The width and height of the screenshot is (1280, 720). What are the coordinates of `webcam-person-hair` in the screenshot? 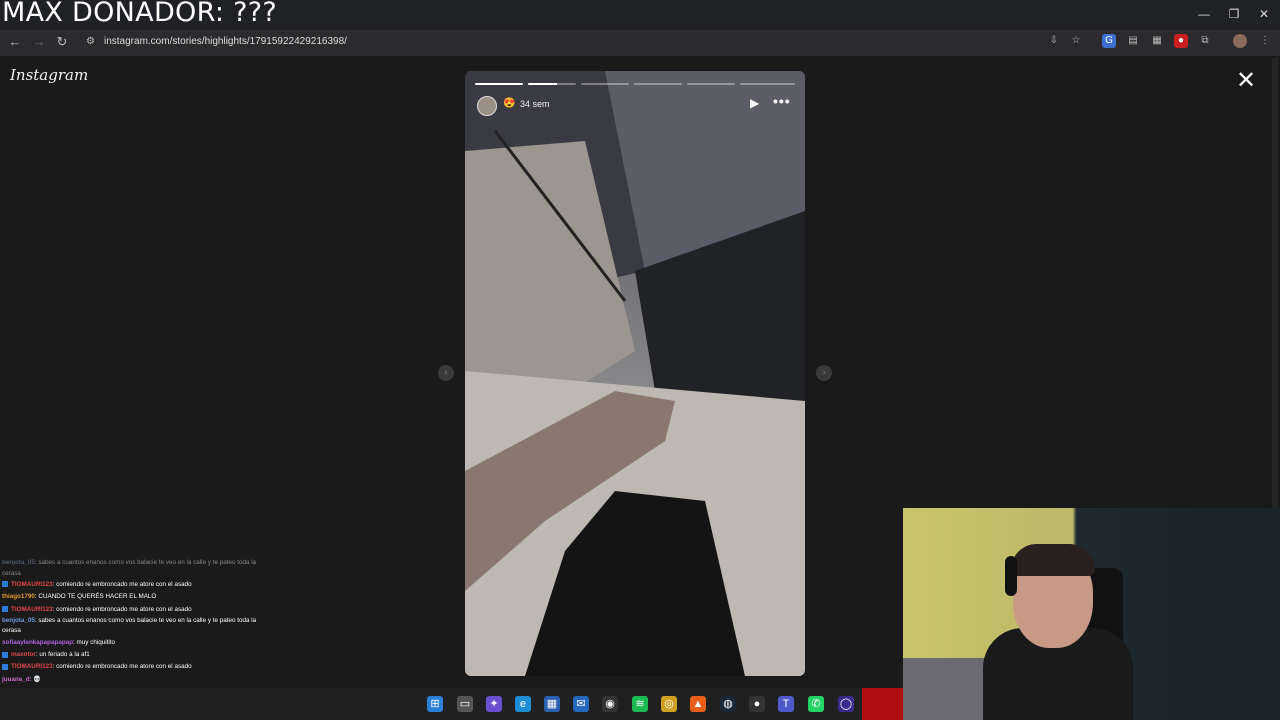 It's located at (1053, 560).